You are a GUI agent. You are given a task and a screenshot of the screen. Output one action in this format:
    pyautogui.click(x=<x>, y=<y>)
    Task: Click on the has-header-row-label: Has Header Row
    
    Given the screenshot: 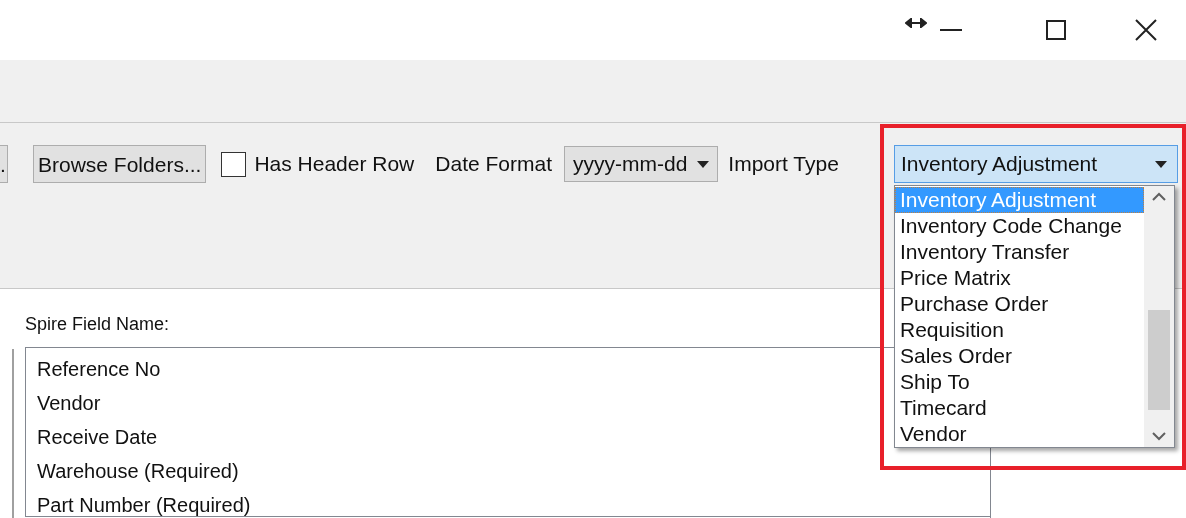 What is the action you would take?
    pyautogui.click(x=334, y=164)
    